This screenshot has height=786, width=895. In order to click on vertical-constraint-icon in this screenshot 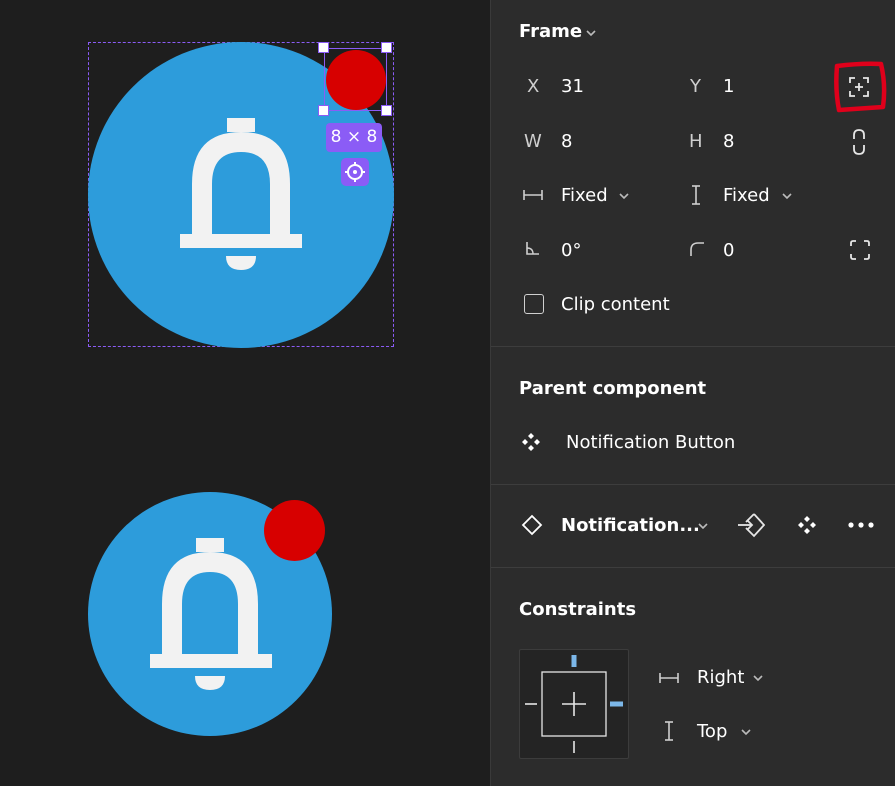, I will do `click(669, 731)`.